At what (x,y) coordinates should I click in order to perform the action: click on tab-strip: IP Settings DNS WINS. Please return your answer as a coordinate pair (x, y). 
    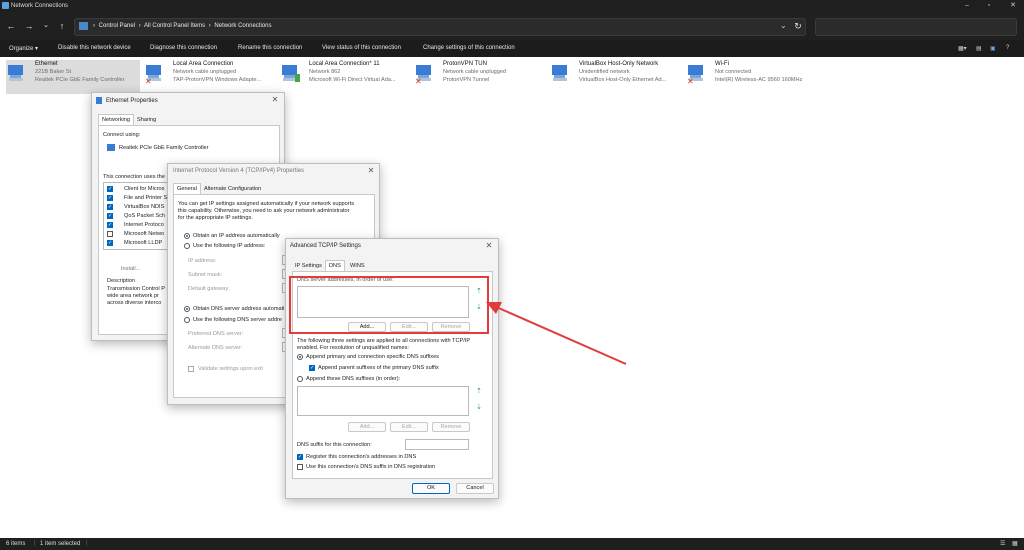
    Looking at the image, I should click on (392, 265).